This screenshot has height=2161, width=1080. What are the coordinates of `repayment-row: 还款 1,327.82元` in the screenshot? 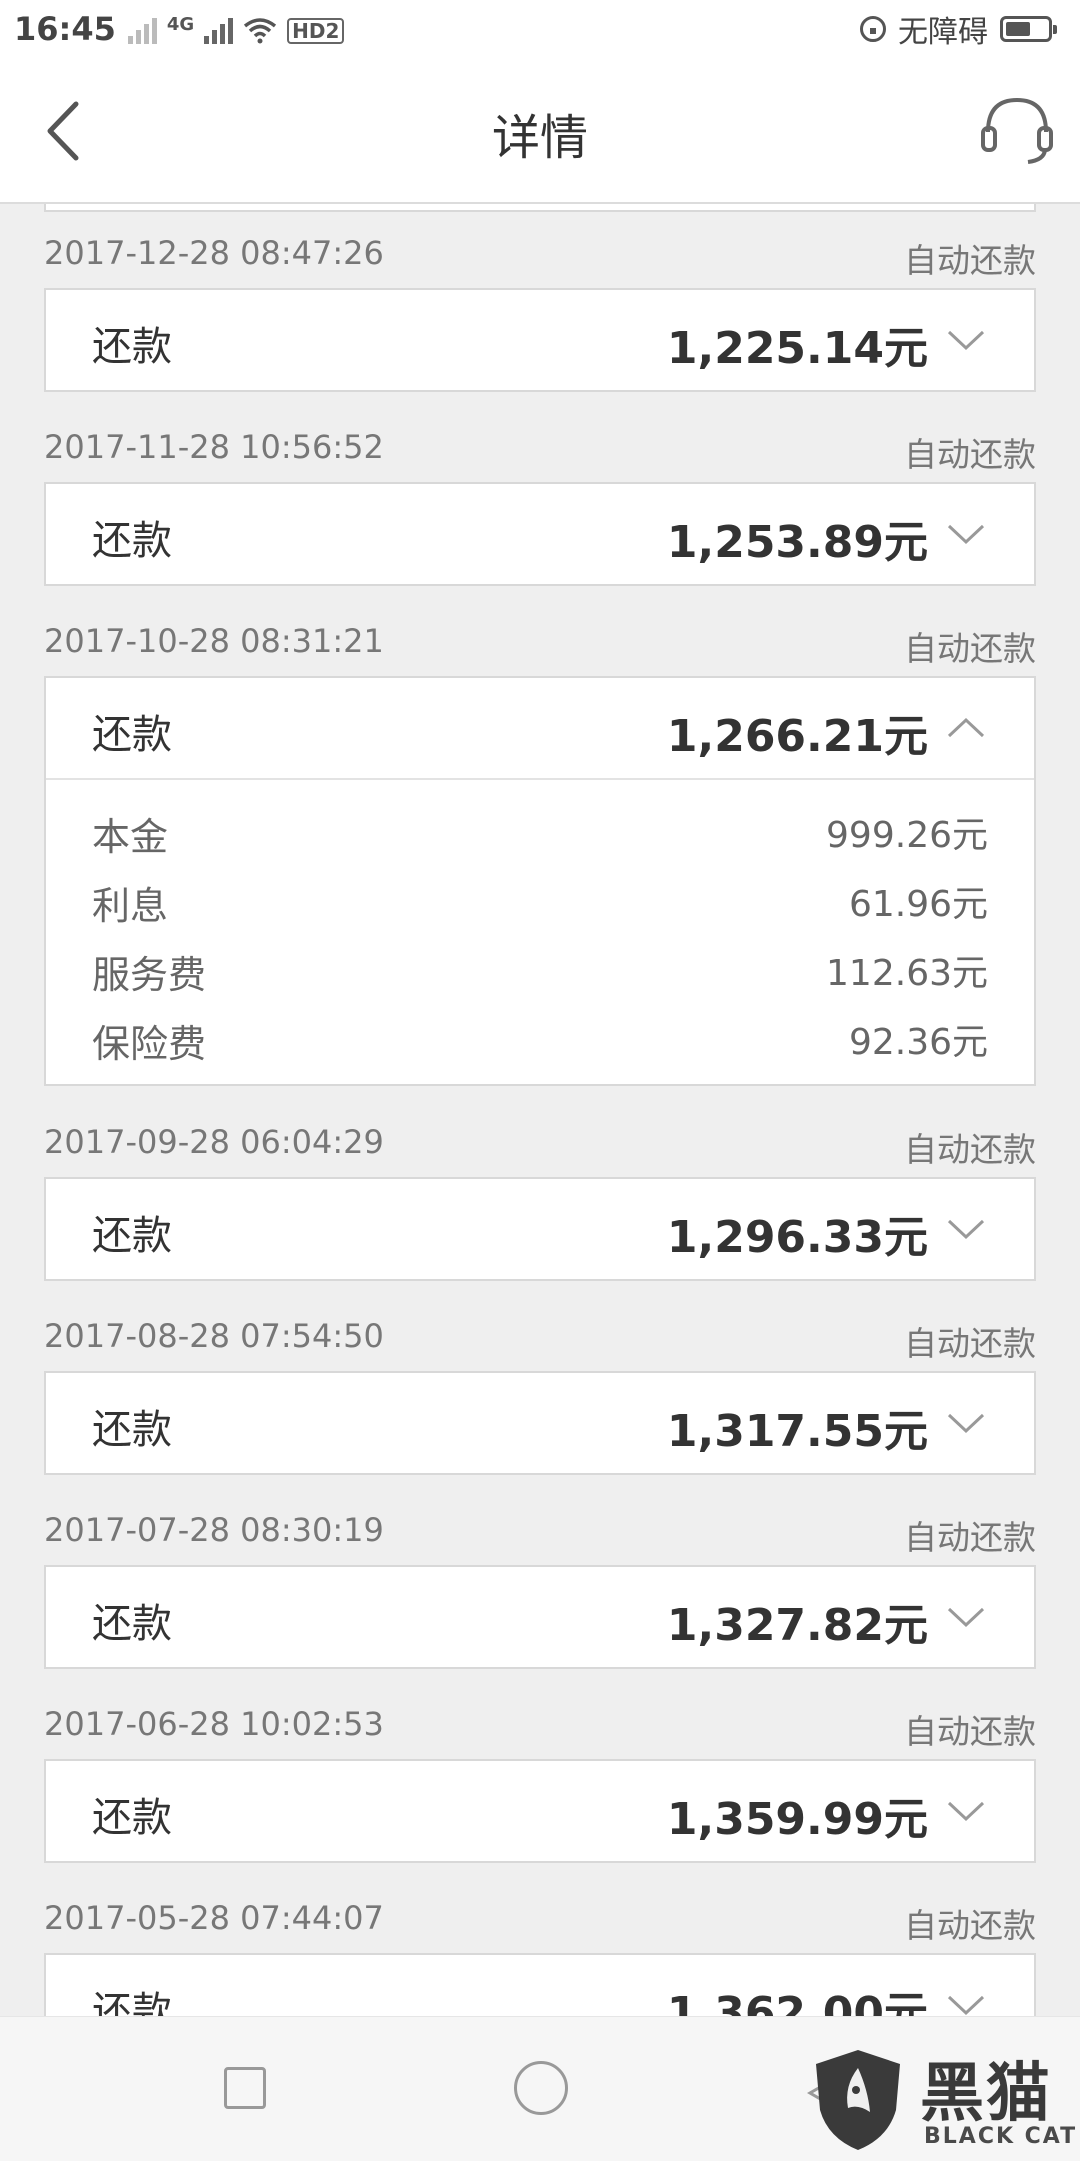 It's located at (540, 1617).